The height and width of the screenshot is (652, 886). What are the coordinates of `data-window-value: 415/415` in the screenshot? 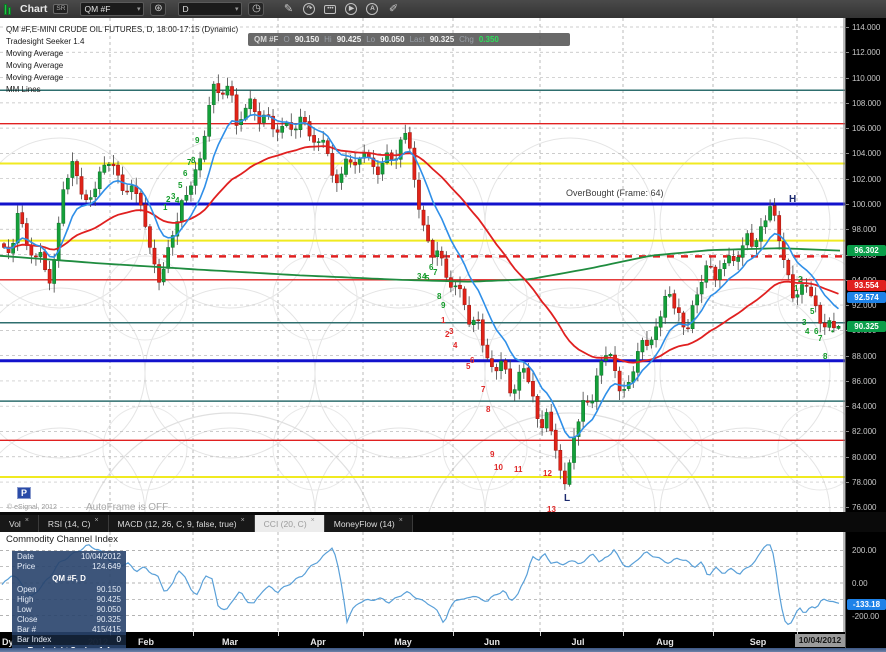 It's located at (106, 629).